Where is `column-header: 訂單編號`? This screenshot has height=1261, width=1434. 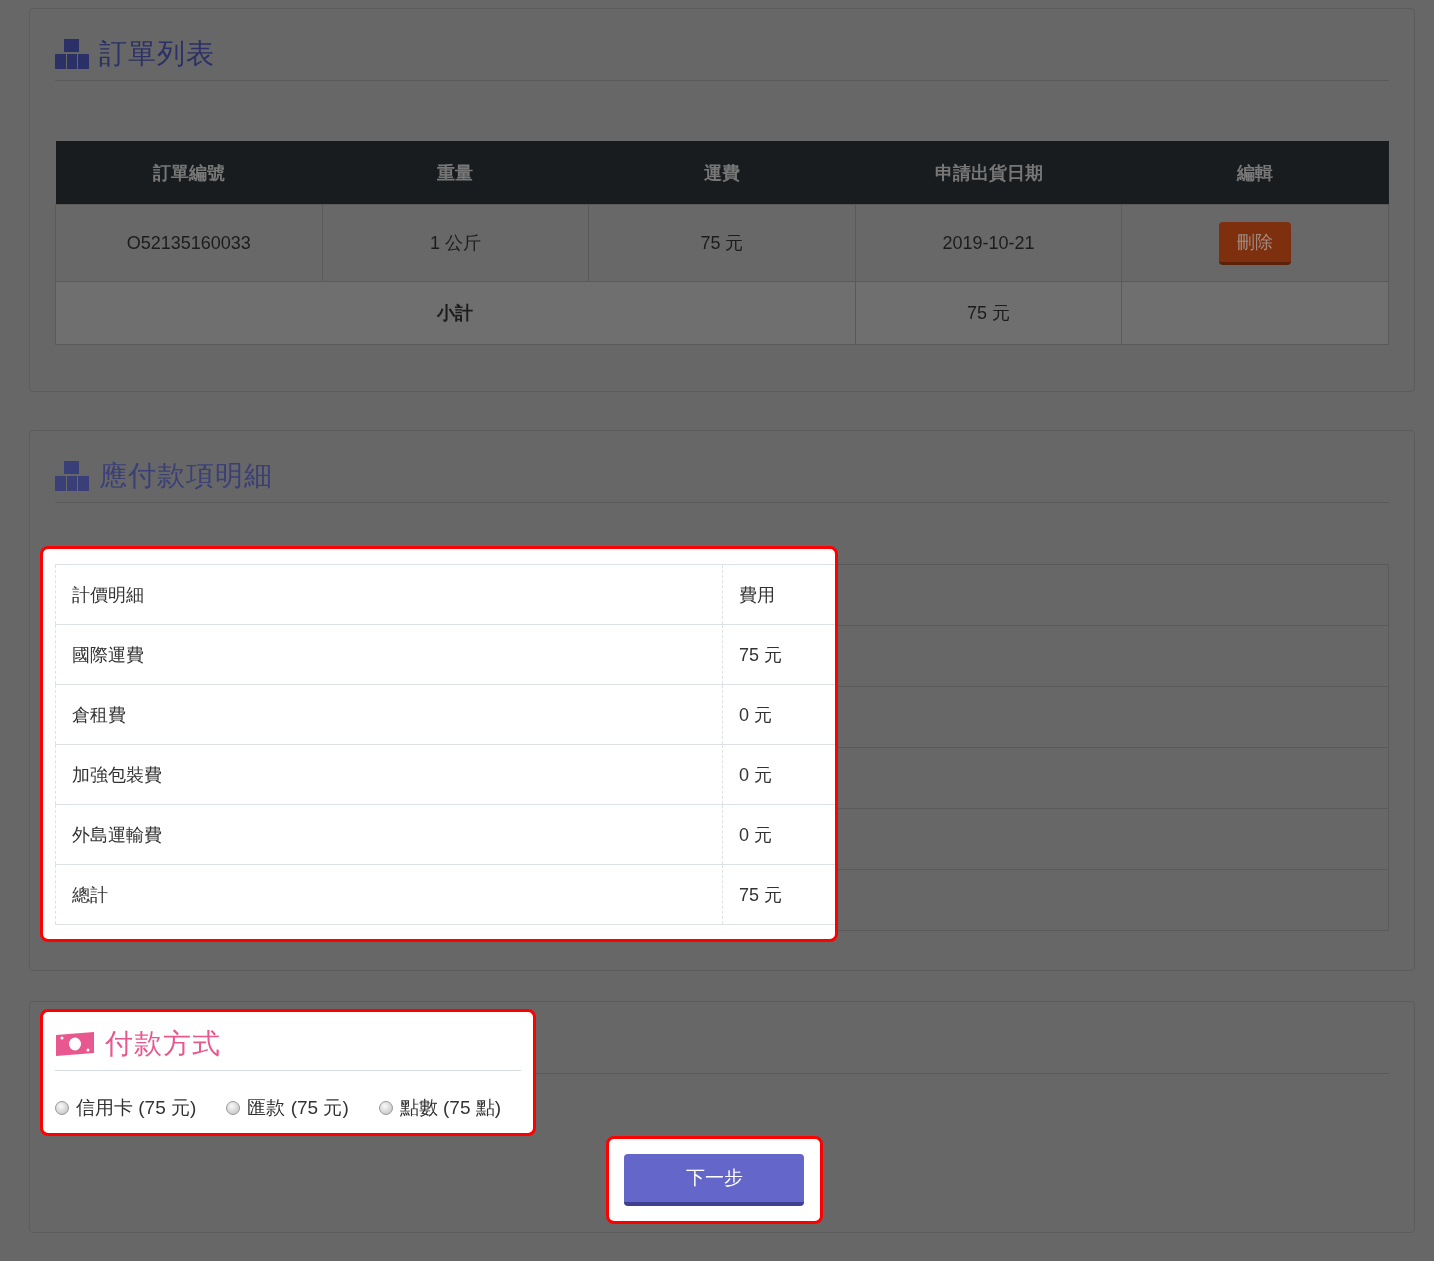
column-header: 訂單編號 is located at coordinates (189, 173).